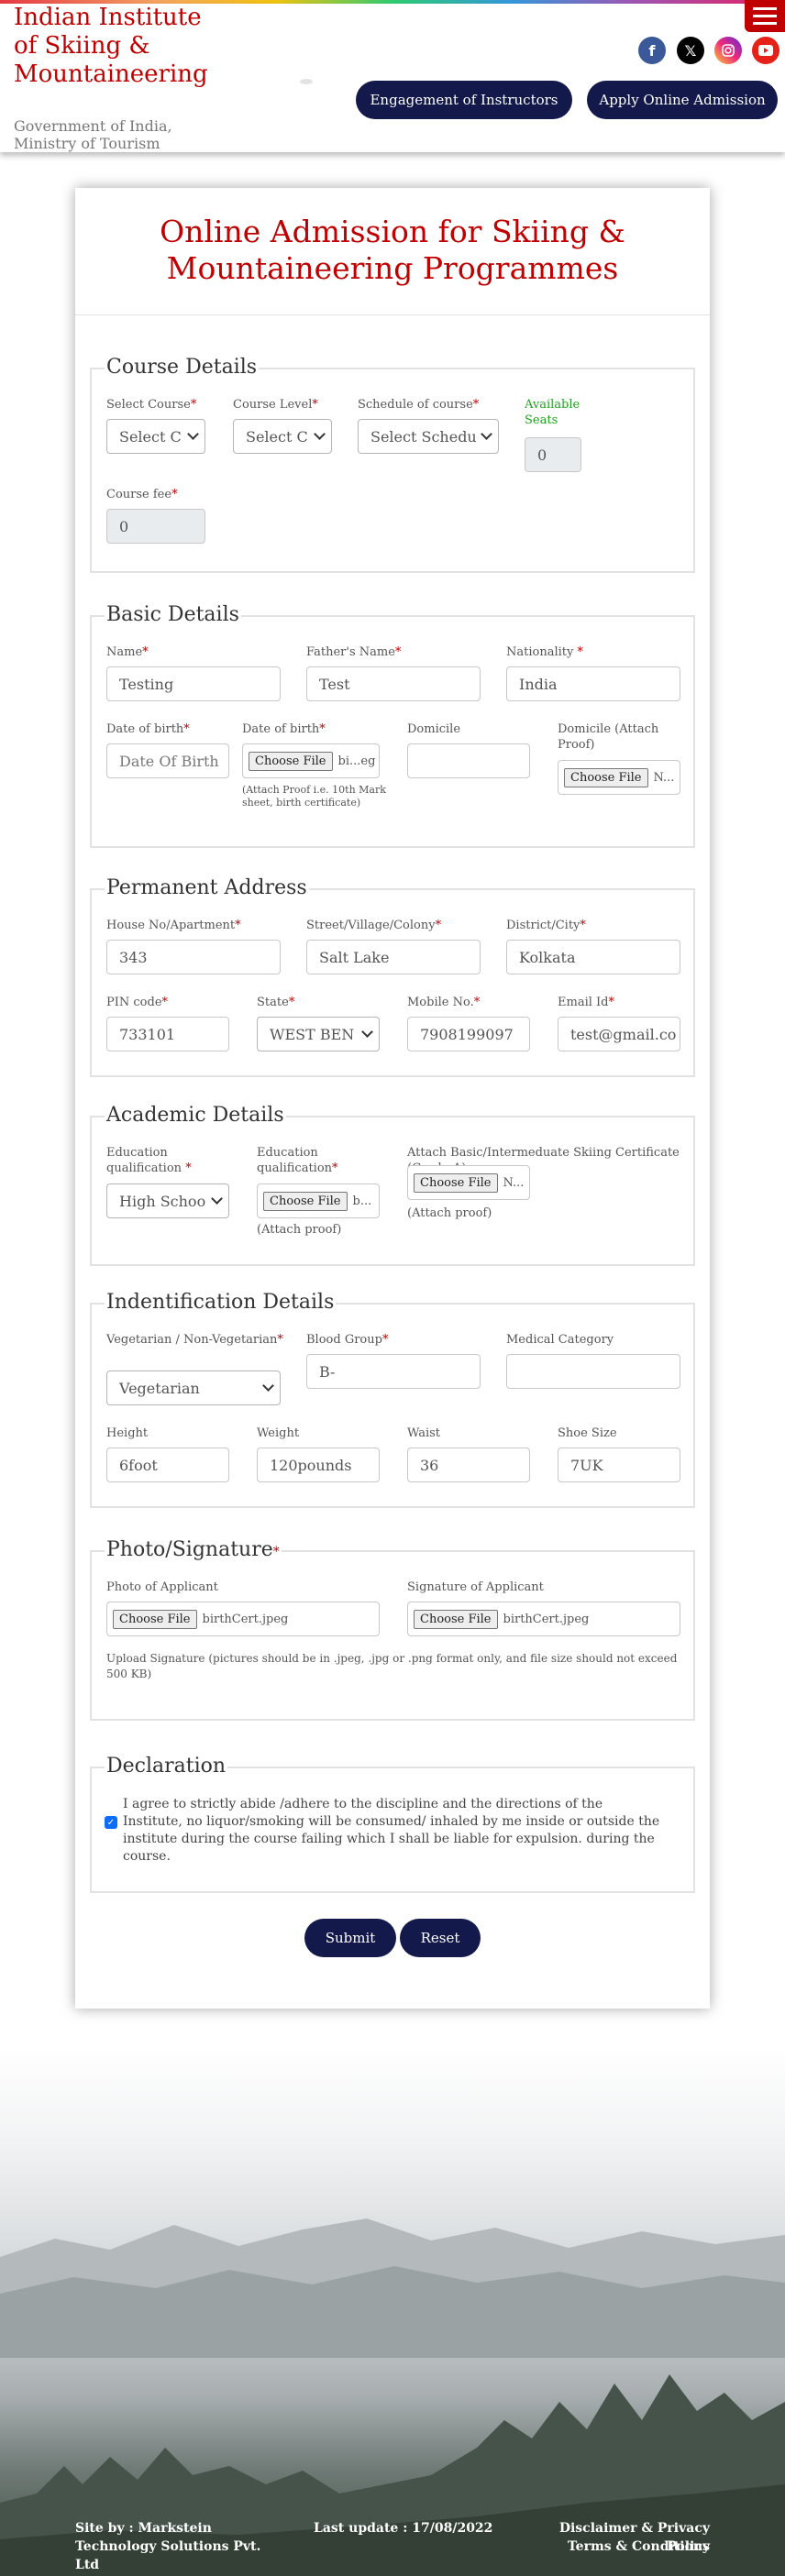  Describe the element at coordinates (553, 455) in the screenshot. I see `available-seats-field: 0` at that location.